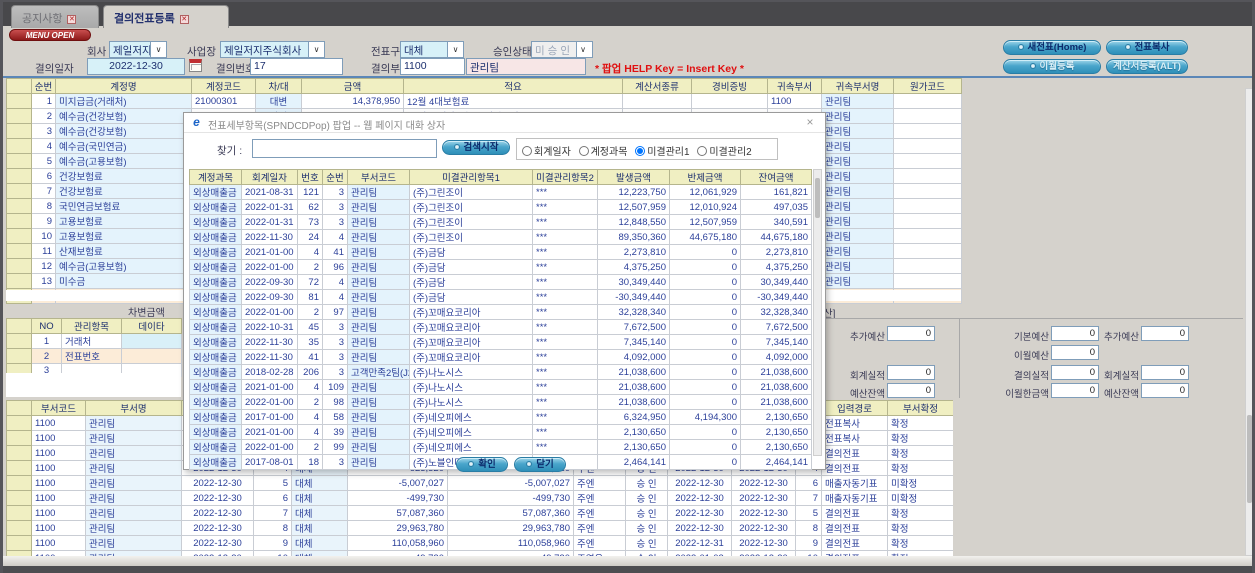  I want to click on cell: 4,375,250, so click(776, 267).